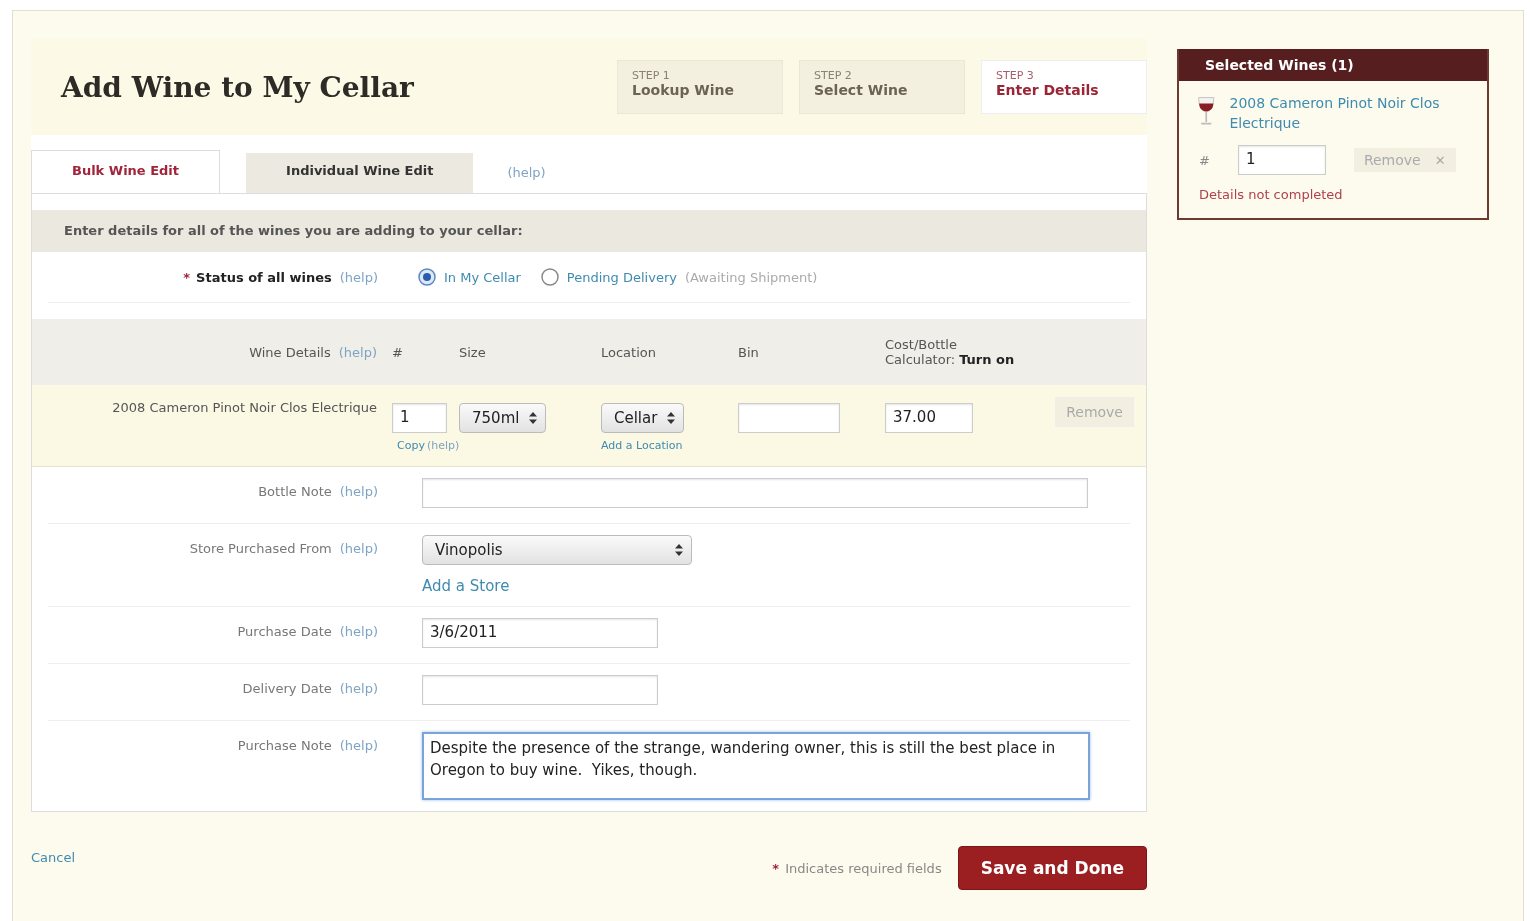 The width and height of the screenshot is (1530, 921). I want to click on wine-name: 2008 Cameron Pinot Noir Clos Electrique, so click(244, 408).